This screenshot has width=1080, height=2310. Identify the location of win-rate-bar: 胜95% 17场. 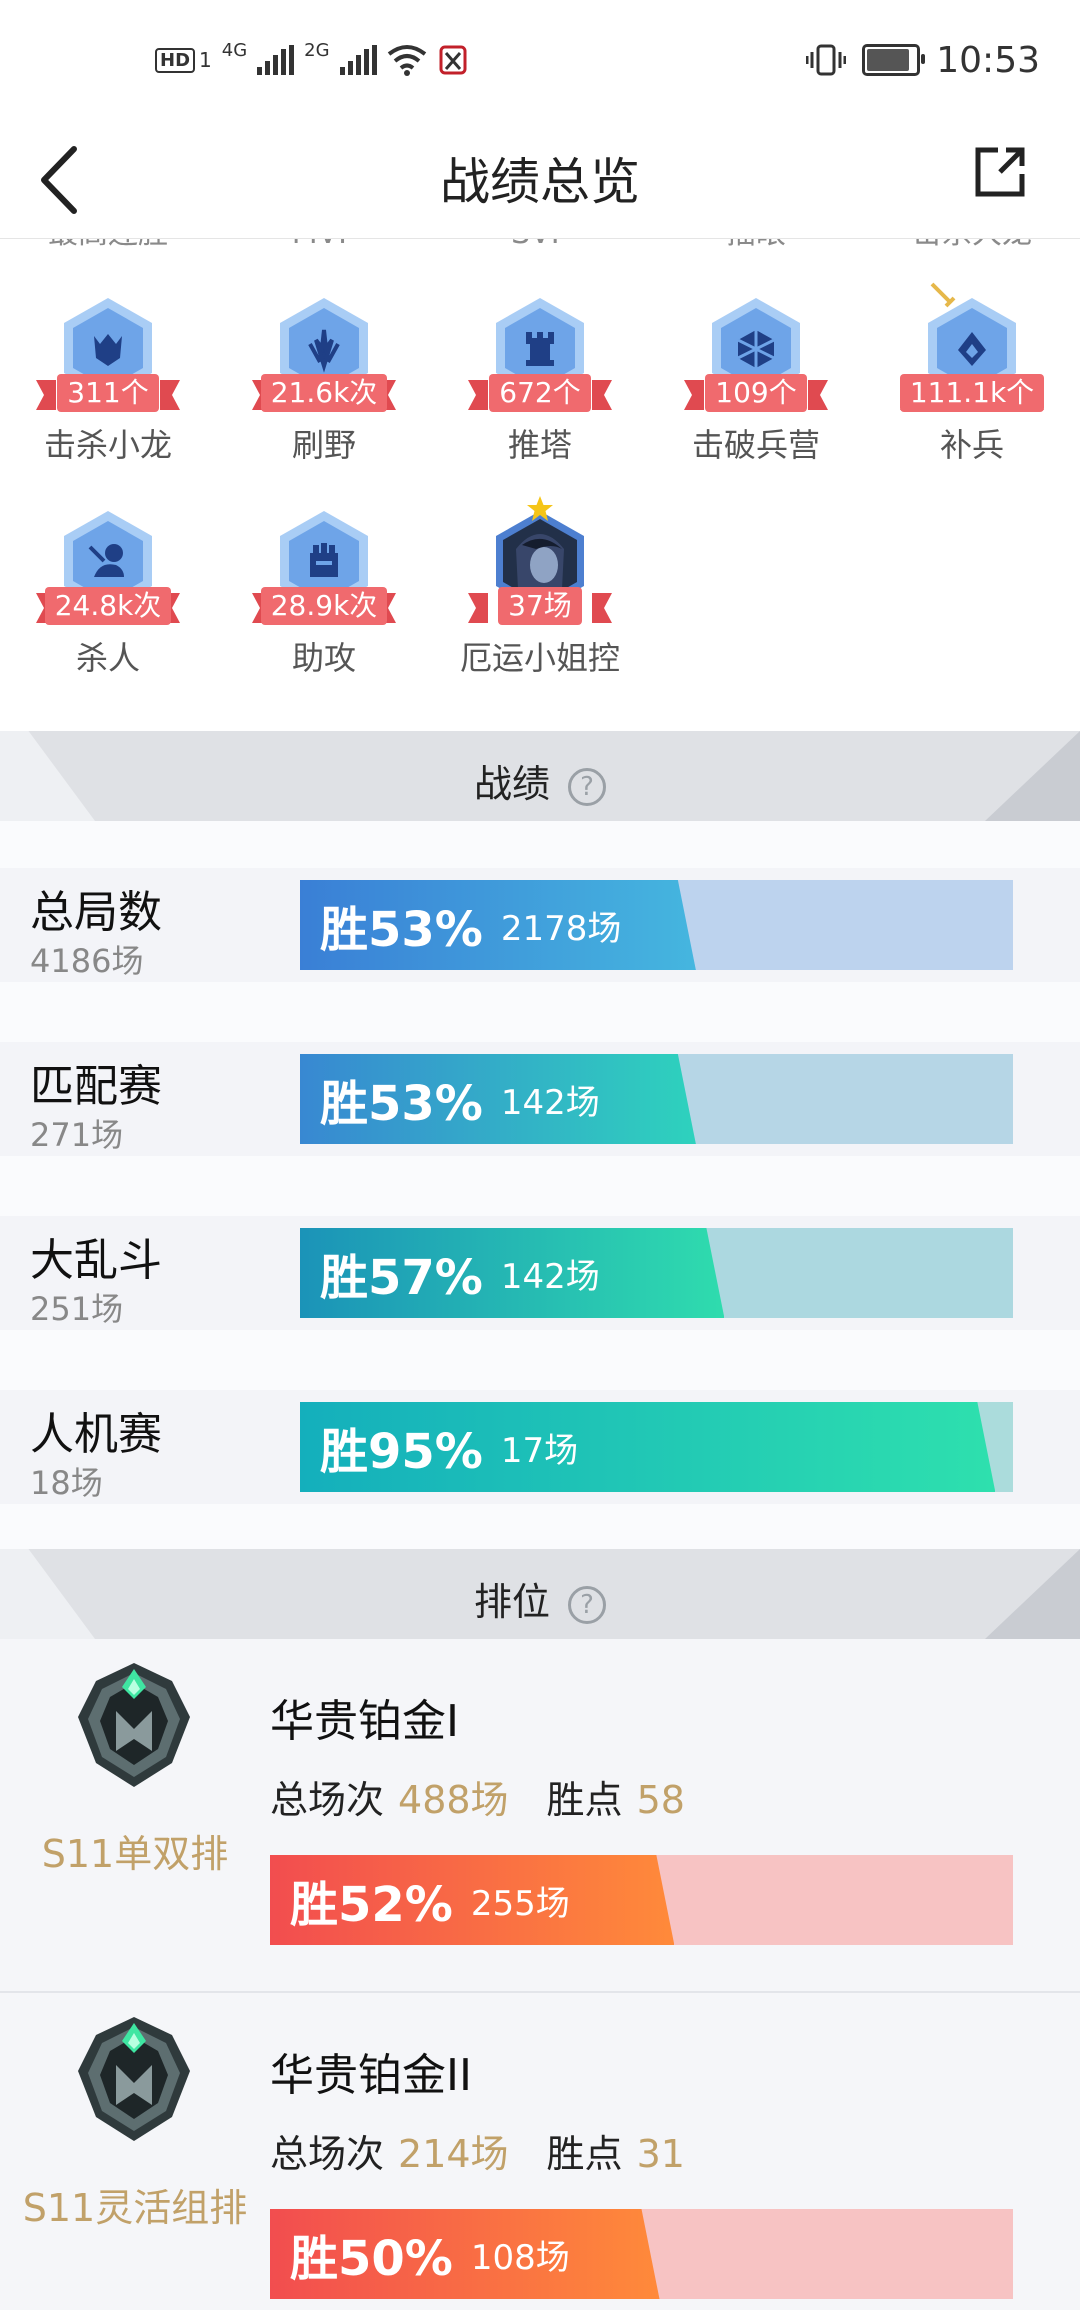
(656, 1447).